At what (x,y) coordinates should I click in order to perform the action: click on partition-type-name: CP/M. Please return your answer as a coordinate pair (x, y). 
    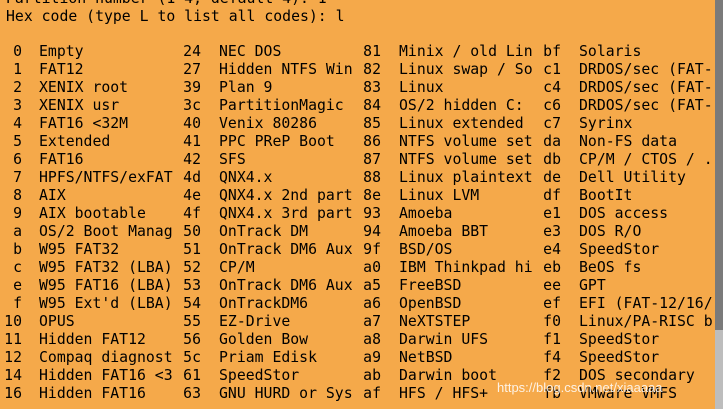
    Looking at the image, I should click on (237, 267).